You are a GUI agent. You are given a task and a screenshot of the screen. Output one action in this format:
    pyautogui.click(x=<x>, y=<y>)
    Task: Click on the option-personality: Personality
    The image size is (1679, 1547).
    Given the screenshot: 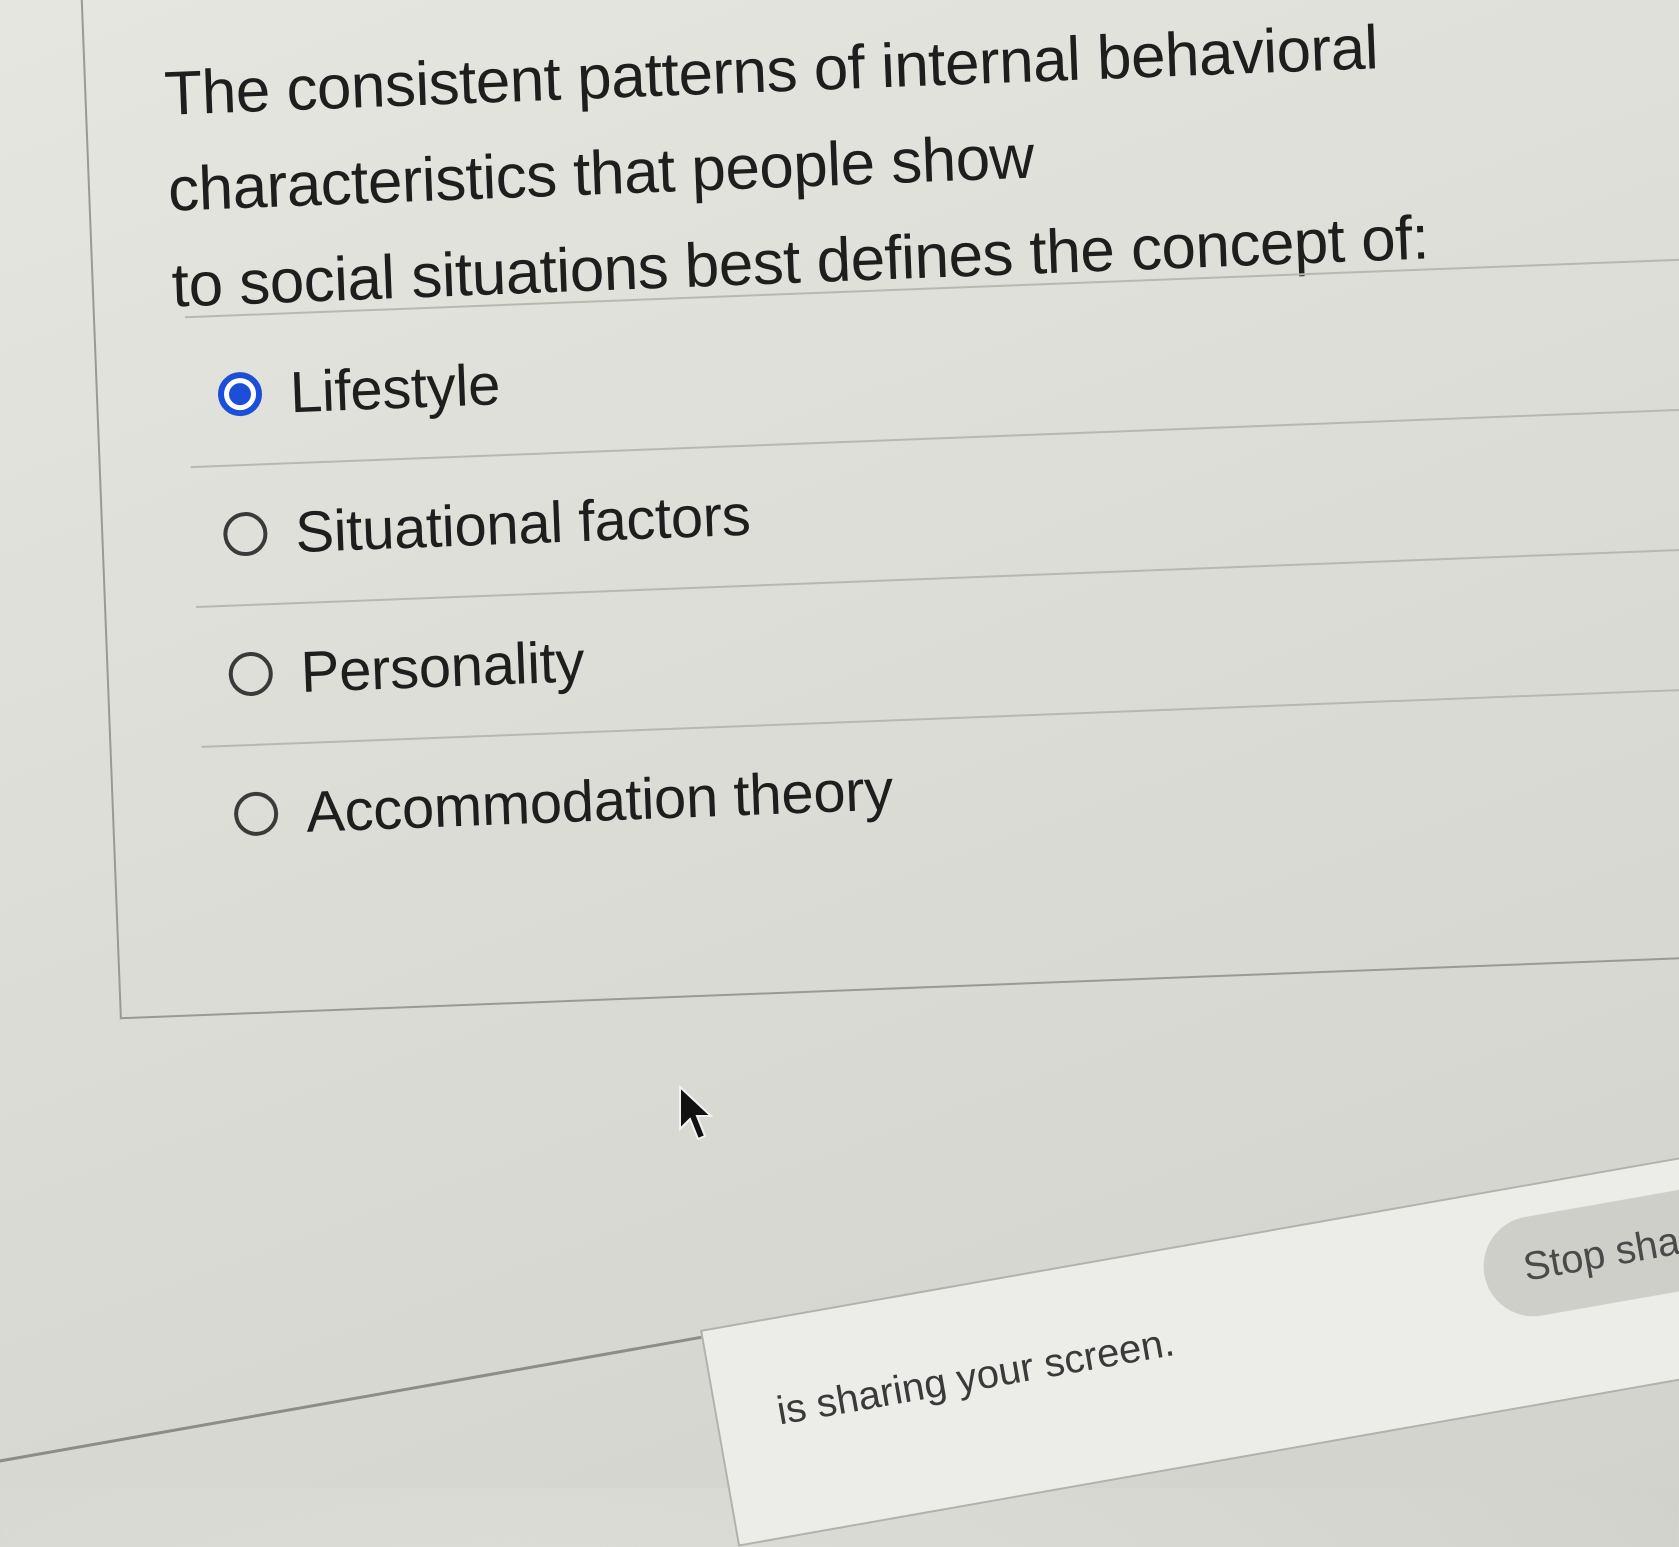 What is the action you would take?
    pyautogui.click(x=406, y=668)
    